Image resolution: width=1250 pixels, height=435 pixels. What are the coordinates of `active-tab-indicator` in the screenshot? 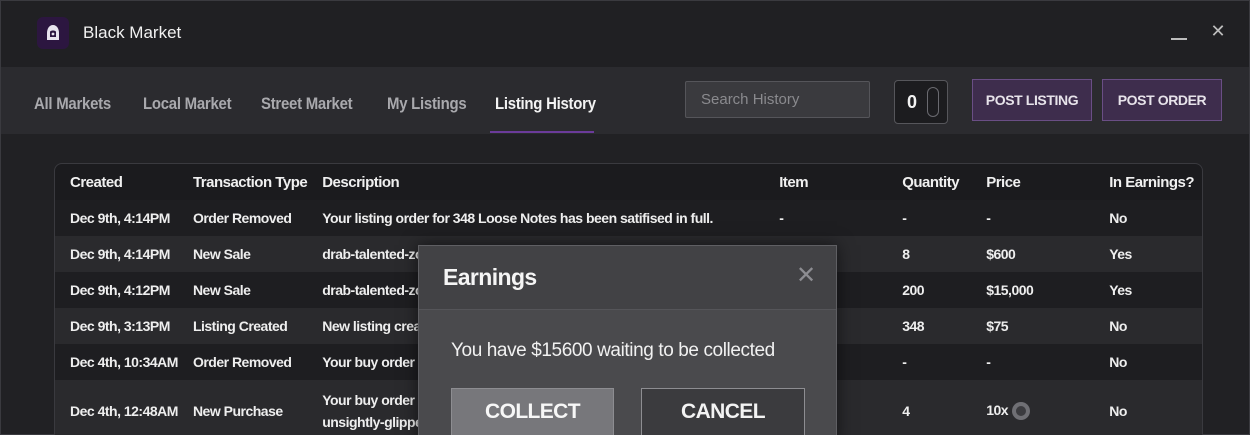 It's located at (542, 132).